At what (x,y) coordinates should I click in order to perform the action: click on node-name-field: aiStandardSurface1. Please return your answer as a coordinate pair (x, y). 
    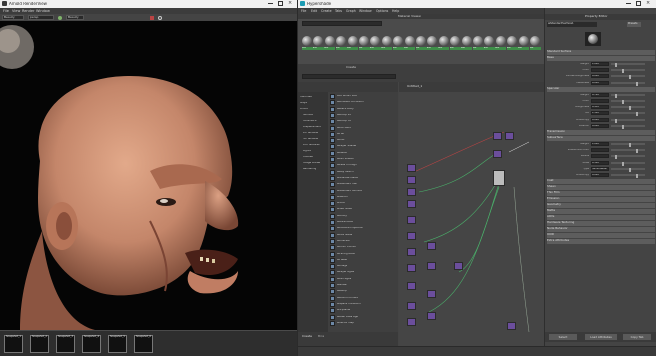
    Looking at the image, I should click on (572, 24).